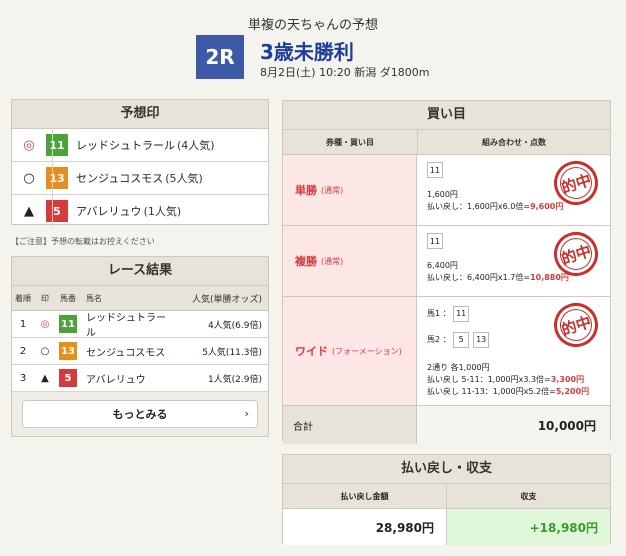 This screenshot has width=626, height=556. What do you see at coordinates (184, 178) in the screenshot?
I see `popularity: (5人気)` at bounding box center [184, 178].